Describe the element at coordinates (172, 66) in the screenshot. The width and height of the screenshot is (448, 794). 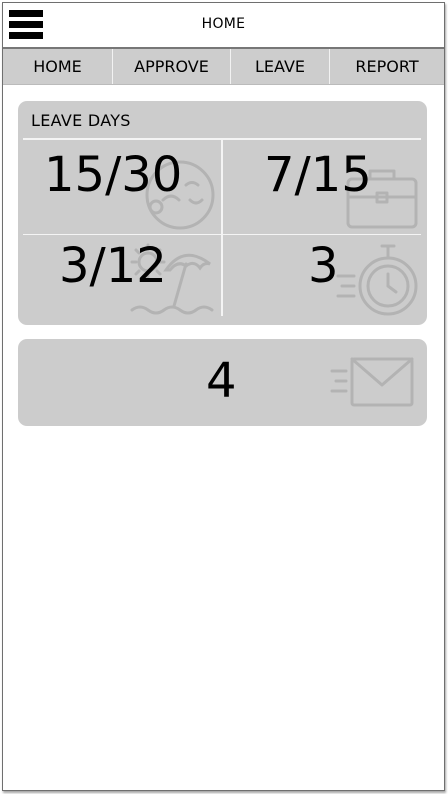
I see `tab-approve: APPROVE` at that location.